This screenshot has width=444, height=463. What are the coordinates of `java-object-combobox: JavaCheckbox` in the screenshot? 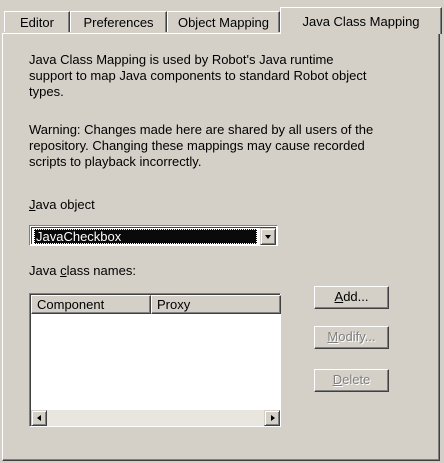 It's located at (153, 235).